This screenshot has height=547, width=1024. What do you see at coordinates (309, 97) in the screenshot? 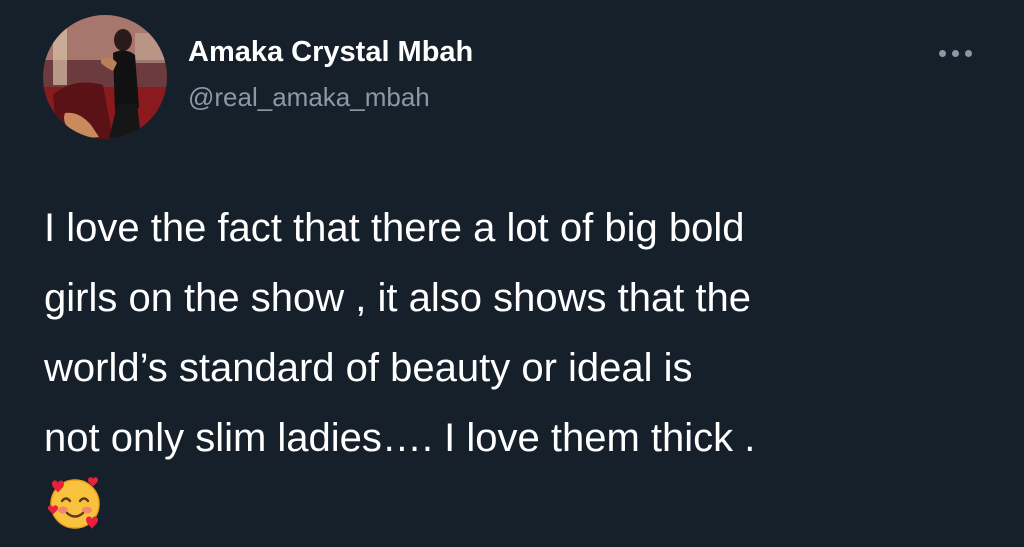
I see `author-handle: @real_amaka_mbah` at bounding box center [309, 97].